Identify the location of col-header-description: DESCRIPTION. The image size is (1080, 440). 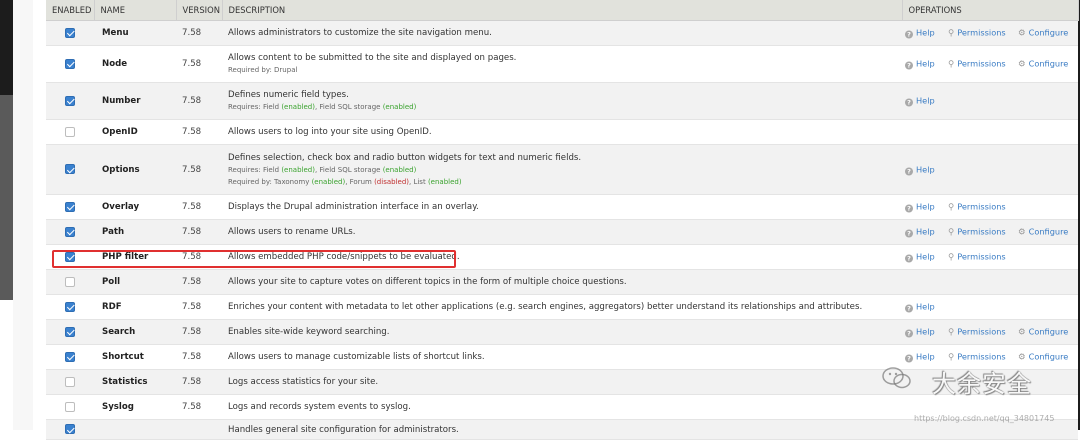
(562, 10).